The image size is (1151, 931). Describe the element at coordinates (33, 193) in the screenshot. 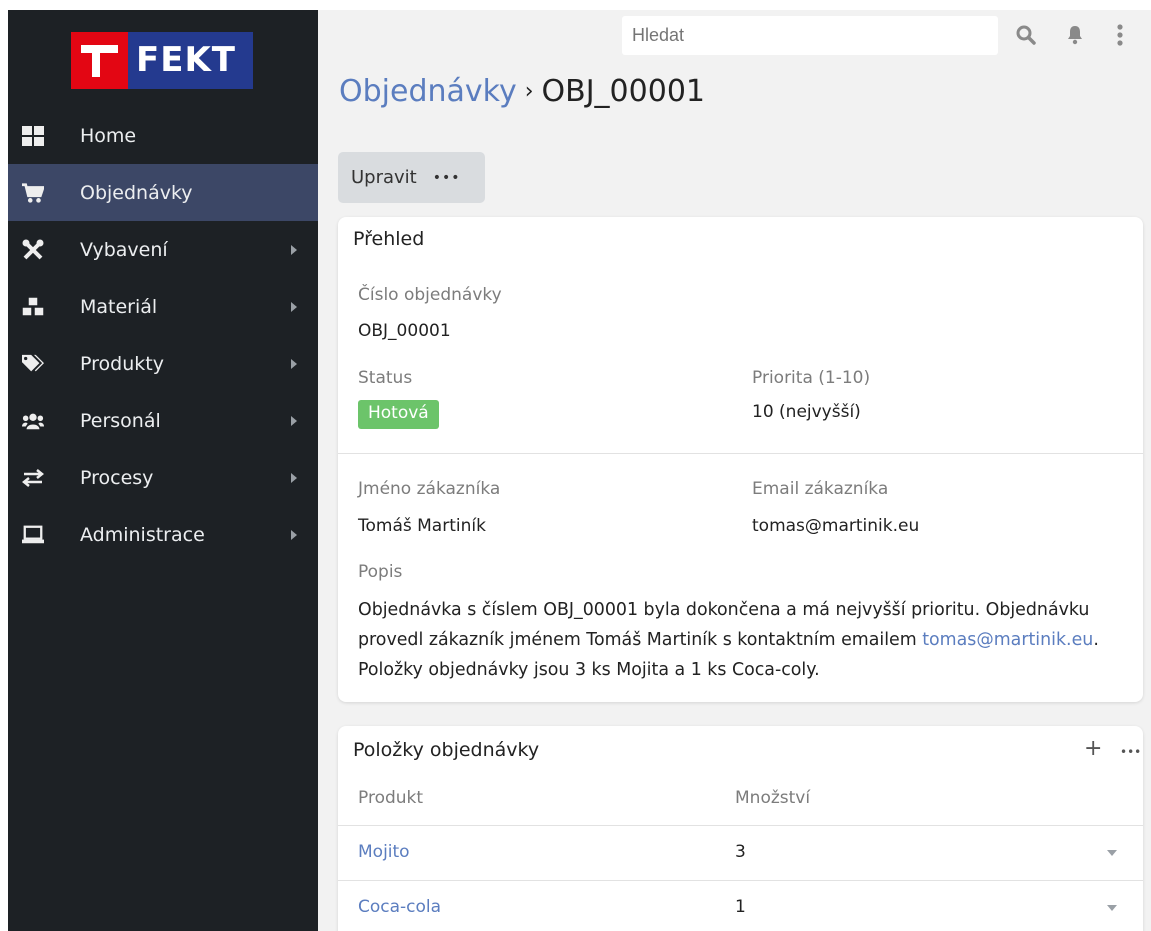

I see `cart-icon` at that location.